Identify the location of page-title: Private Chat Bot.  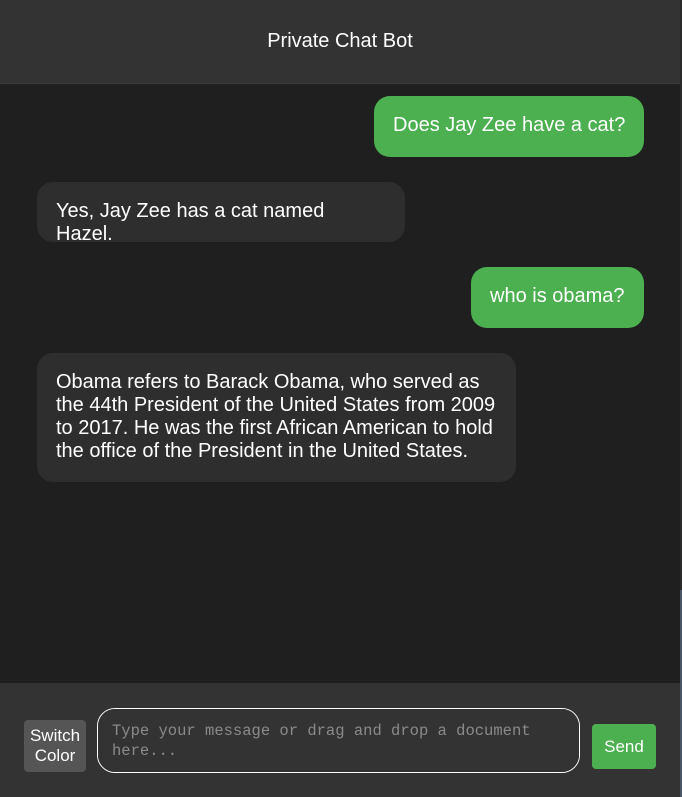
(340, 41).